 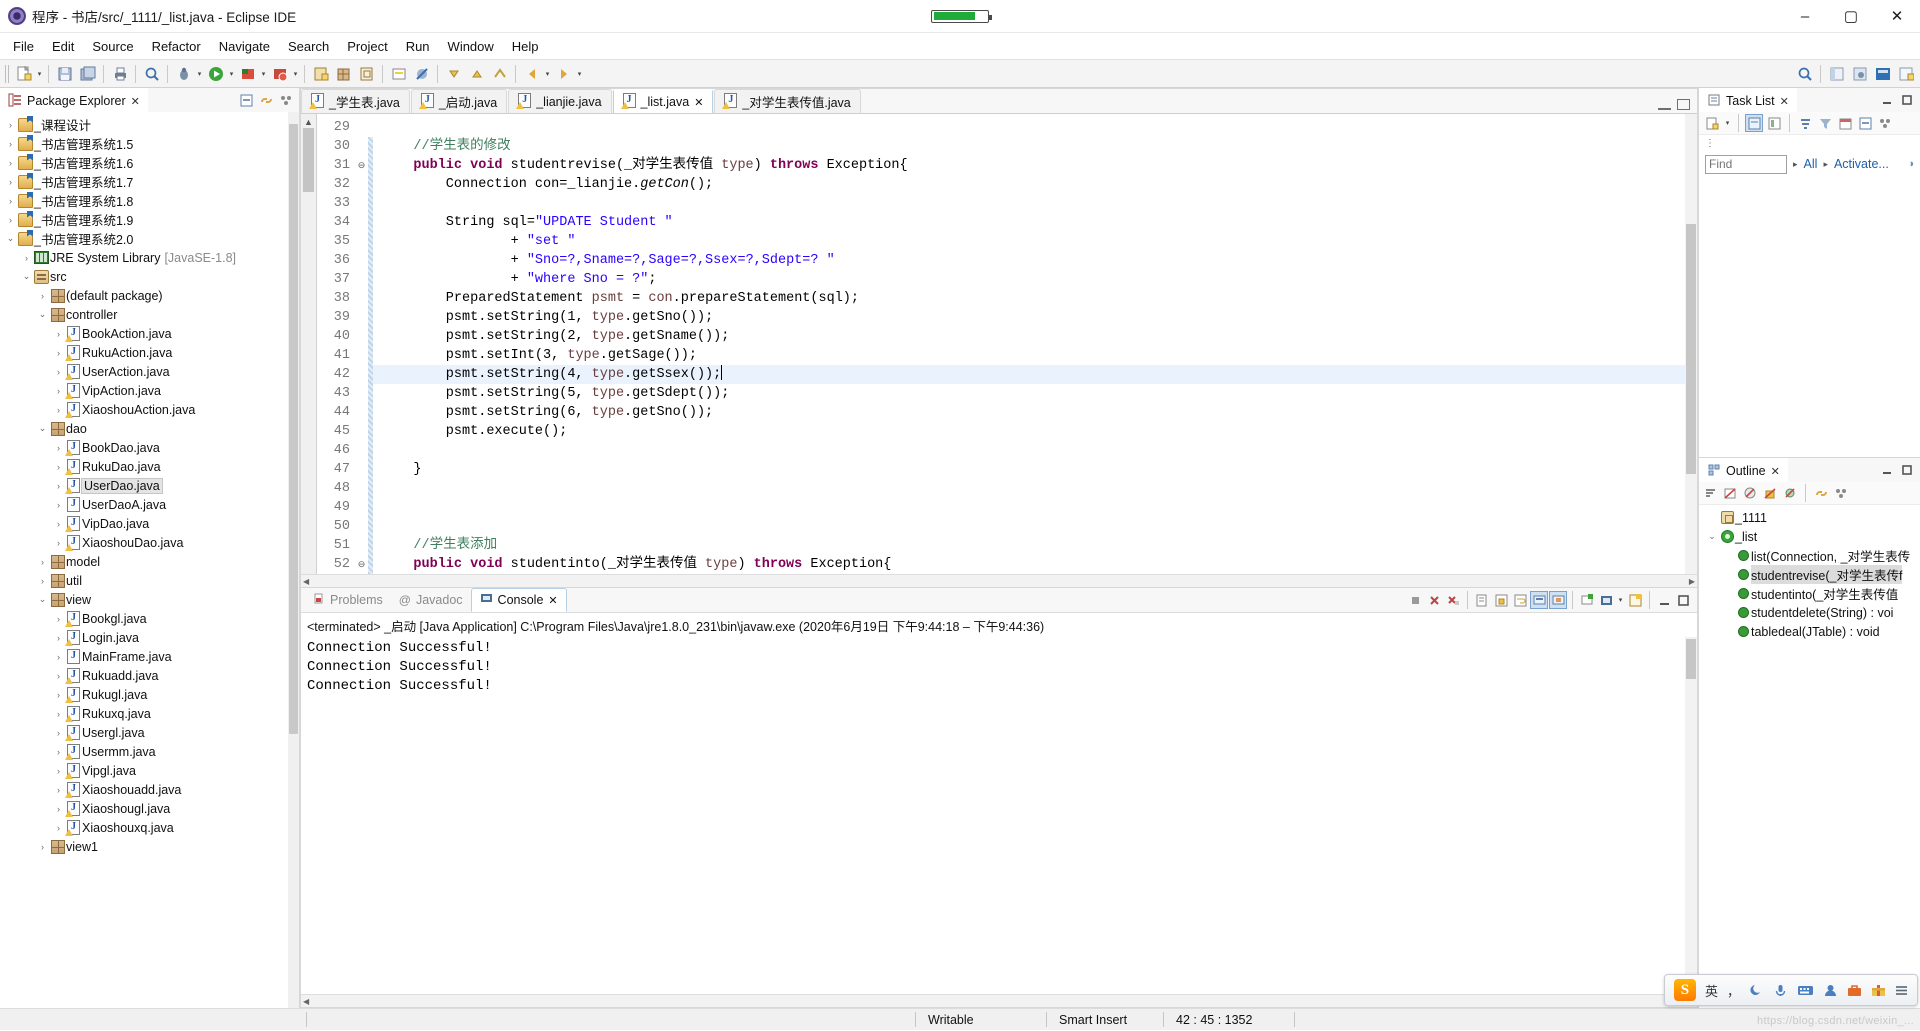 What do you see at coordinates (1035, 374) in the screenshot?
I see `code-line: psmt.setString(4, type.getSsex());` at bounding box center [1035, 374].